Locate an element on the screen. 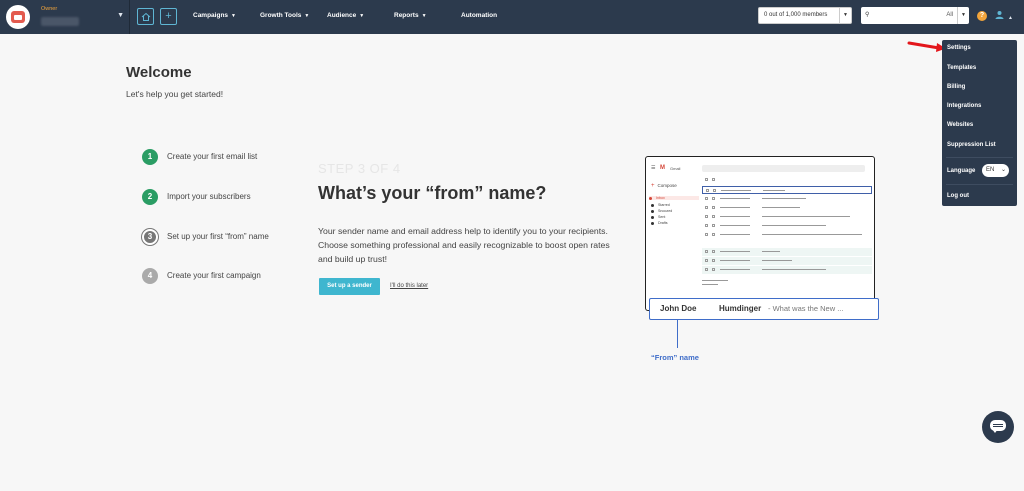  gmail-search-bar is located at coordinates (783, 168).